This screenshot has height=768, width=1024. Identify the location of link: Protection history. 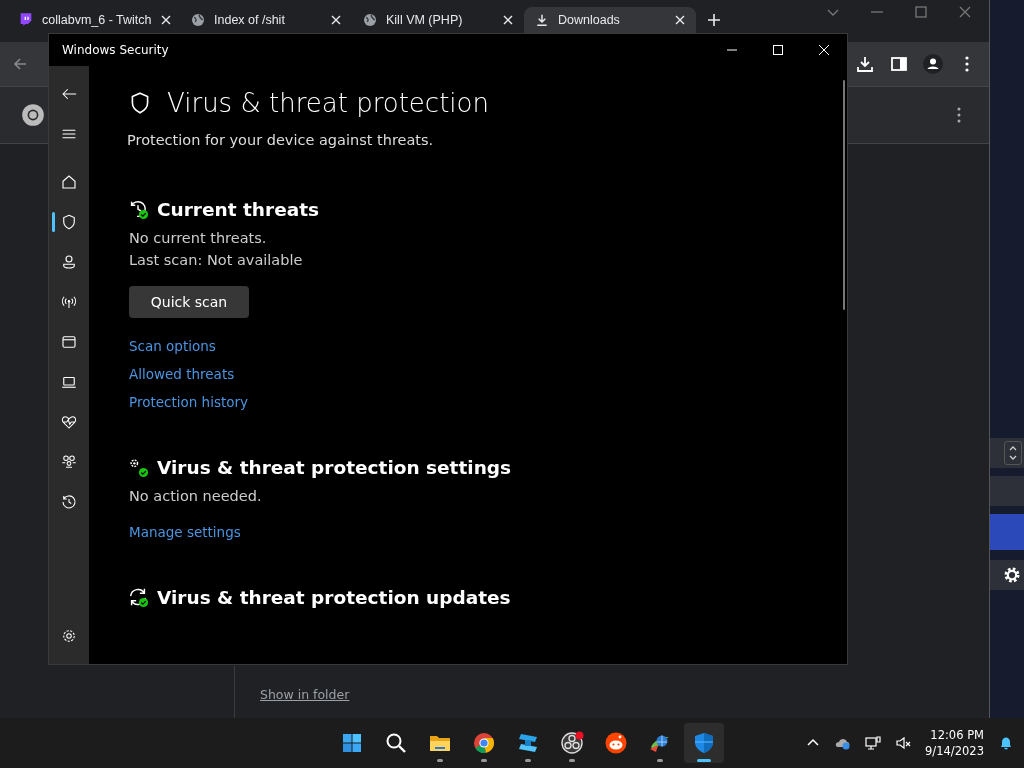
(189, 402).